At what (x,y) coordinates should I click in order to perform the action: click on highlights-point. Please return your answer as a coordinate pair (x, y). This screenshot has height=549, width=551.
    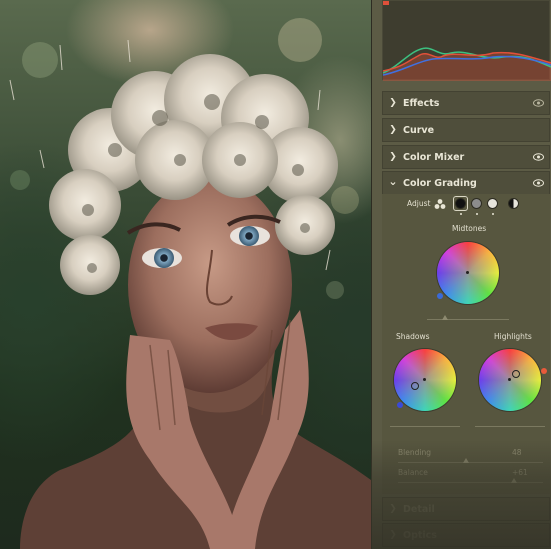
    Looking at the image, I should click on (516, 374).